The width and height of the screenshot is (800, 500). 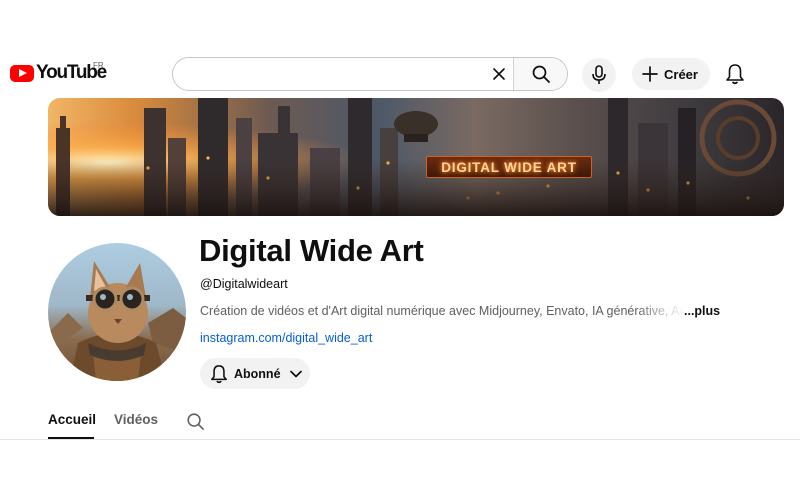 I want to click on search-input, so click(x=337, y=74).